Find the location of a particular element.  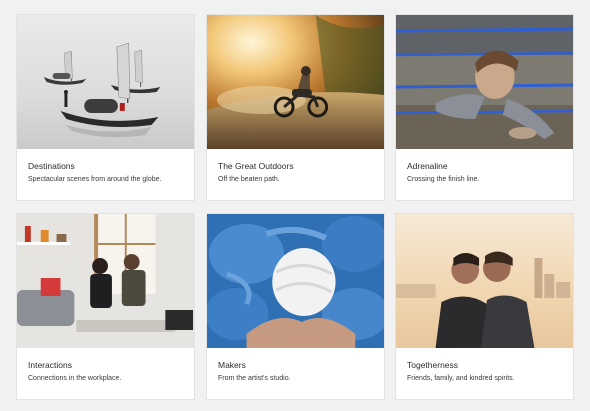

collection-card-makers: Makers From the artist's studio. is located at coordinates (295, 306).